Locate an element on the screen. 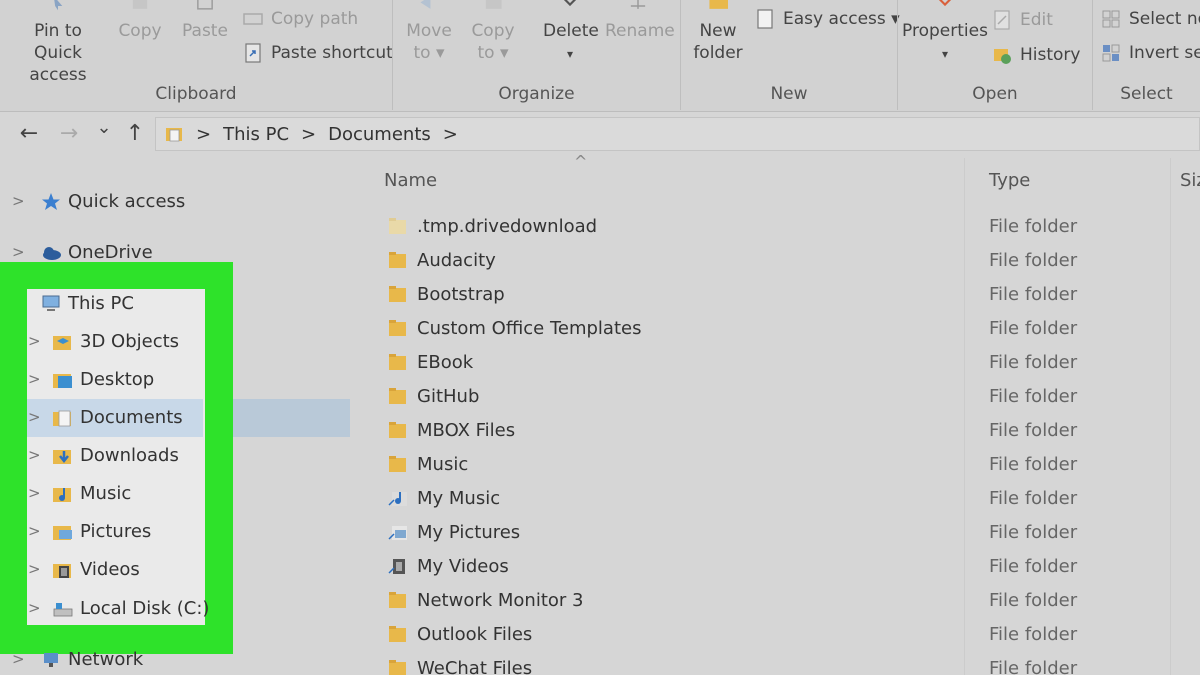 This screenshot has height=675, width=1200. copy-path-button: Copy path is located at coordinates (300, 19).